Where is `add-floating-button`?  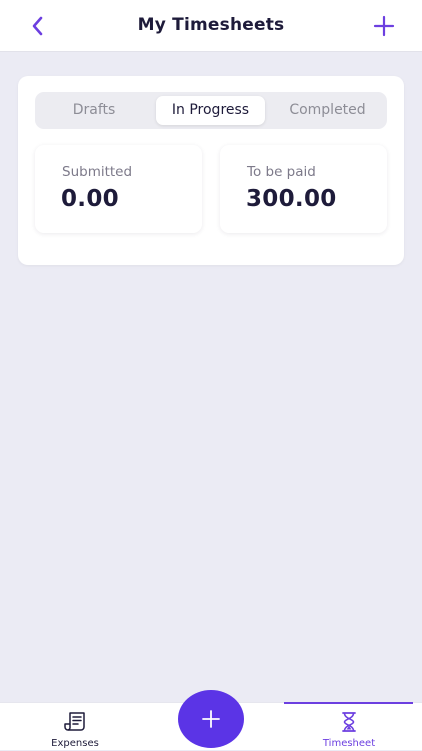 add-floating-button is located at coordinates (211, 719).